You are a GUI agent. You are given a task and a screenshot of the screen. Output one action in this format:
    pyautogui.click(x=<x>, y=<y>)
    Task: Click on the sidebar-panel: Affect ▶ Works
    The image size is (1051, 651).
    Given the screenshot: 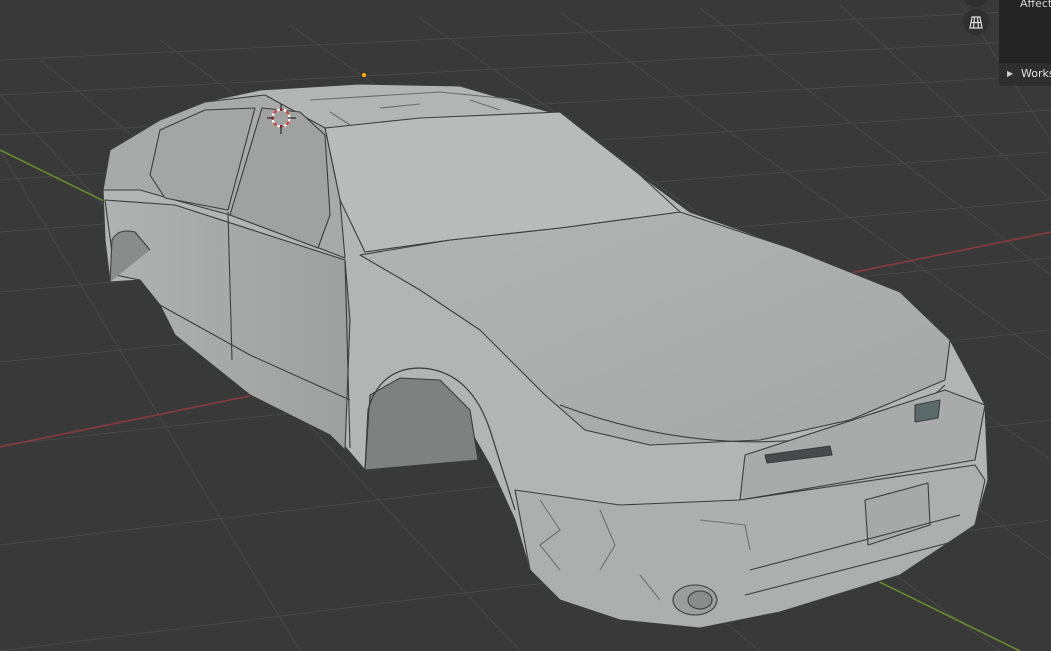 What is the action you would take?
    pyautogui.click(x=1025, y=43)
    